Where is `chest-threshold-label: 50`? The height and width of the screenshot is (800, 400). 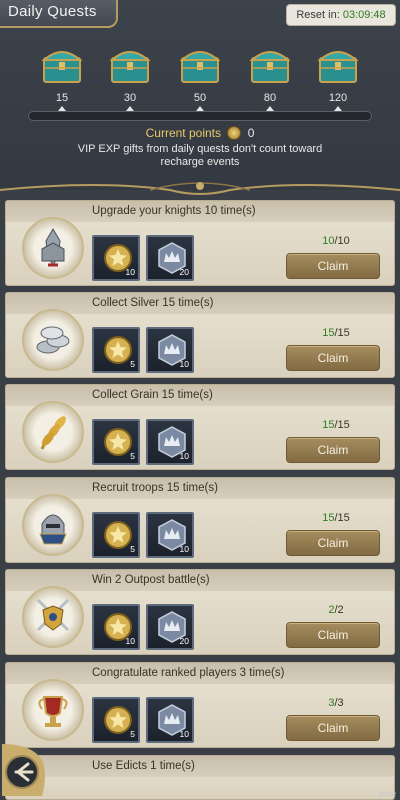 chest-threshold-label: 50 is located at coordinates (200, 98).